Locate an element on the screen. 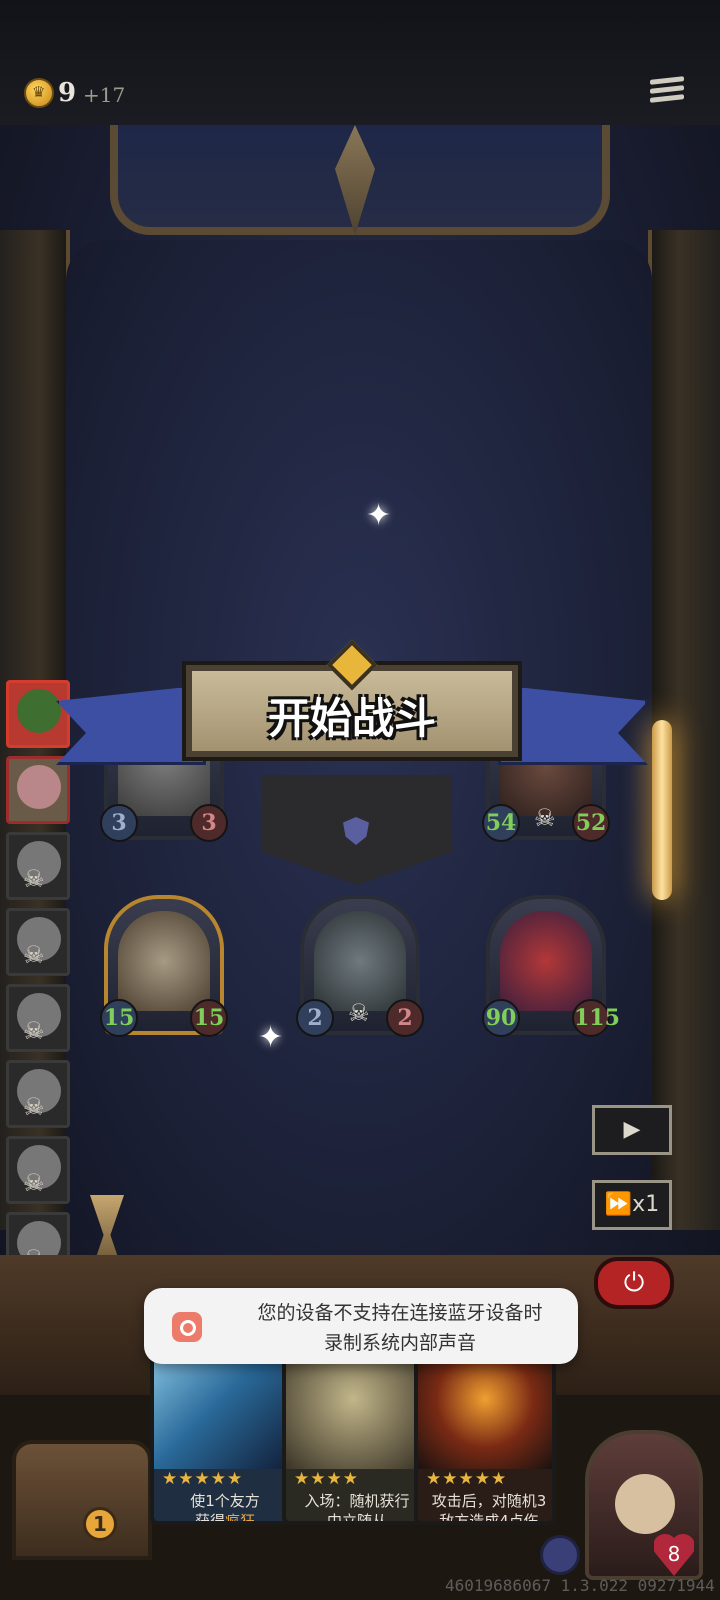 The width and height of the screenshot is (720, 1600). gold-coin-icon is located at coordinates (39, 93).